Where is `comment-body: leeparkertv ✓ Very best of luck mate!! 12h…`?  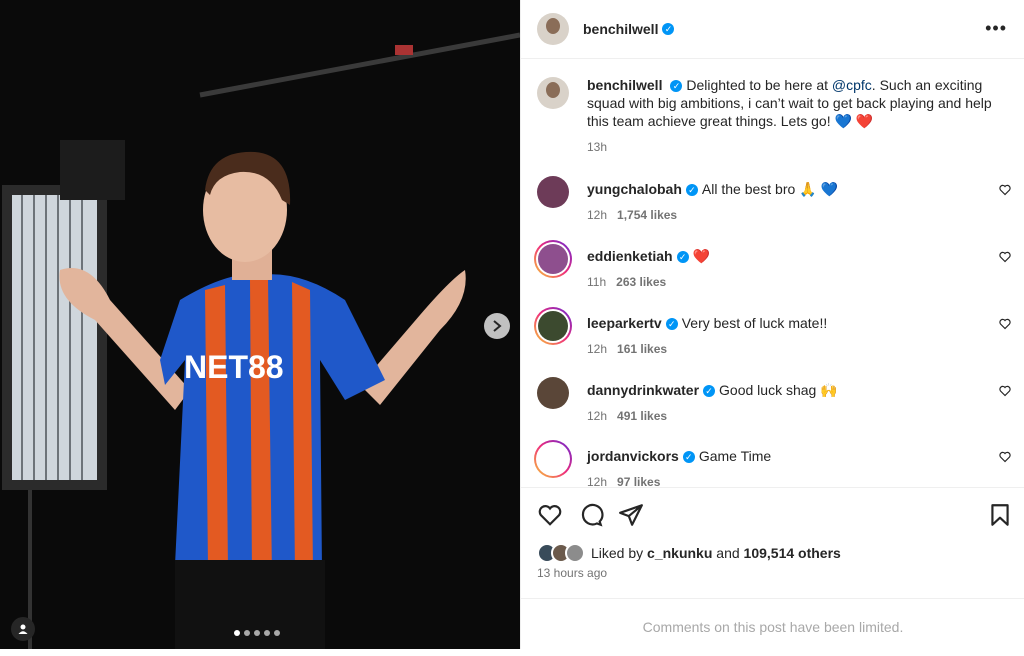
comment-body: leeparkertv ✓ Very best of luck mate!! 12h… is located at coordinates (798, 336).